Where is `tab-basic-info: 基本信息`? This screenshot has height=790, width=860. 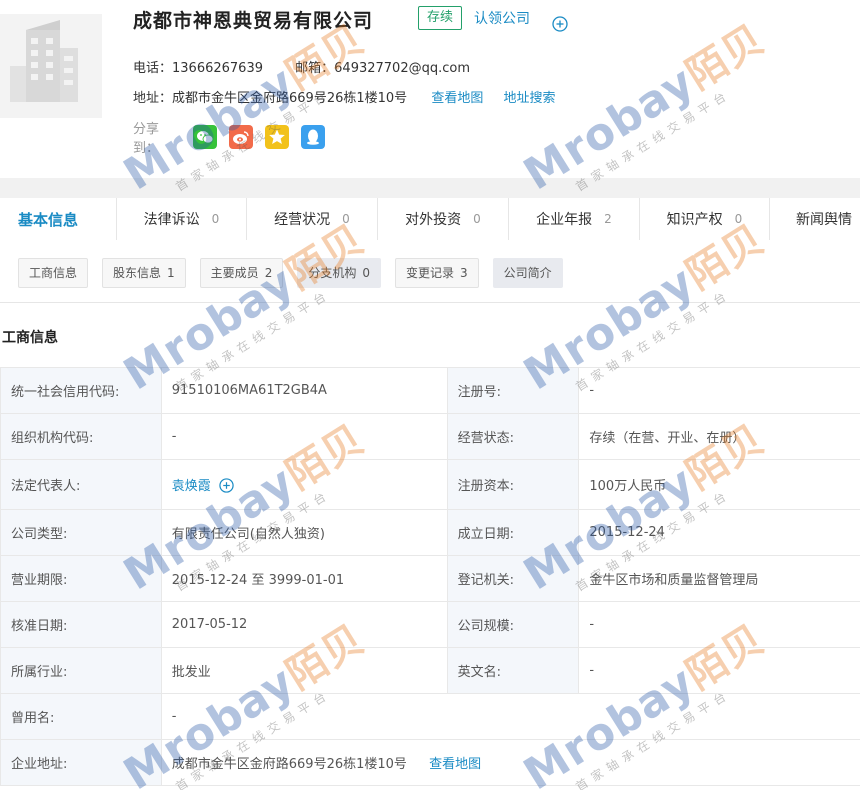 tab-basic-info: 基本信息 is located at coordinates (58, 219).